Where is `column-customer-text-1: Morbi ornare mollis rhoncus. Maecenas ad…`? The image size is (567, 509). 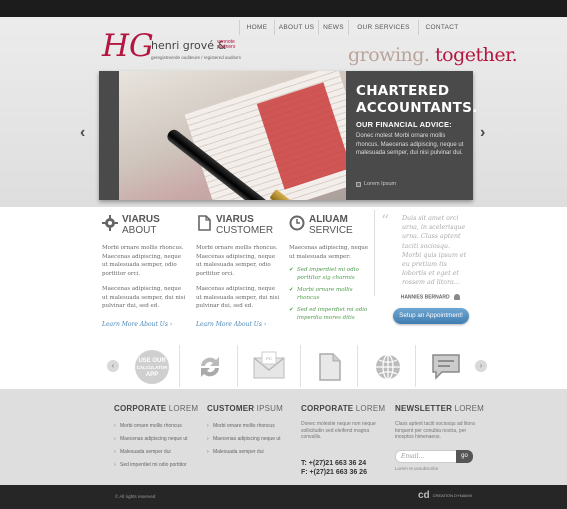 column-customer-text-1: Morbi ornare mollis rhoncus. Maecenas ad… is located at coordinates (237, 261).